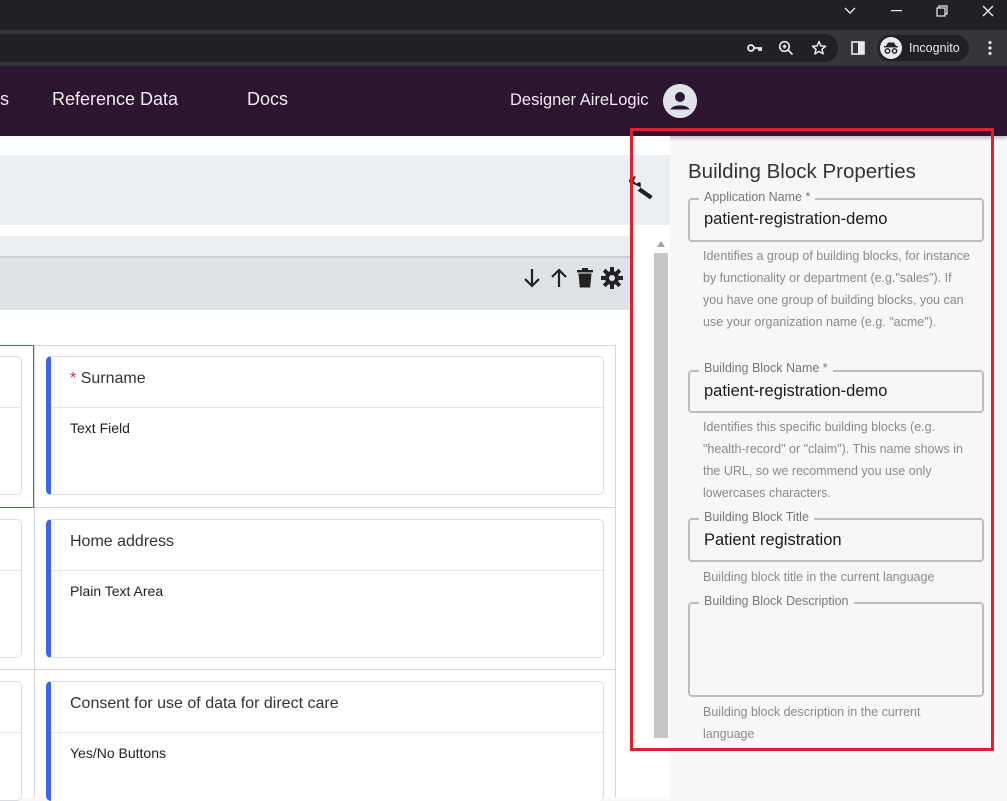 Image resolution: width=1007 pixels, height=801 pixels. What do you see at coordinates (934, 48) in the screenshot?
I see `incognito-label: Incognito` at bounding box center [934, 48].